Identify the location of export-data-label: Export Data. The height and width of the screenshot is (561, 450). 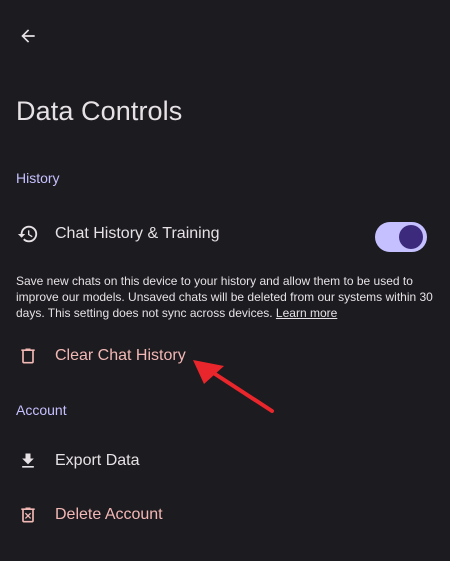
(97, 460).